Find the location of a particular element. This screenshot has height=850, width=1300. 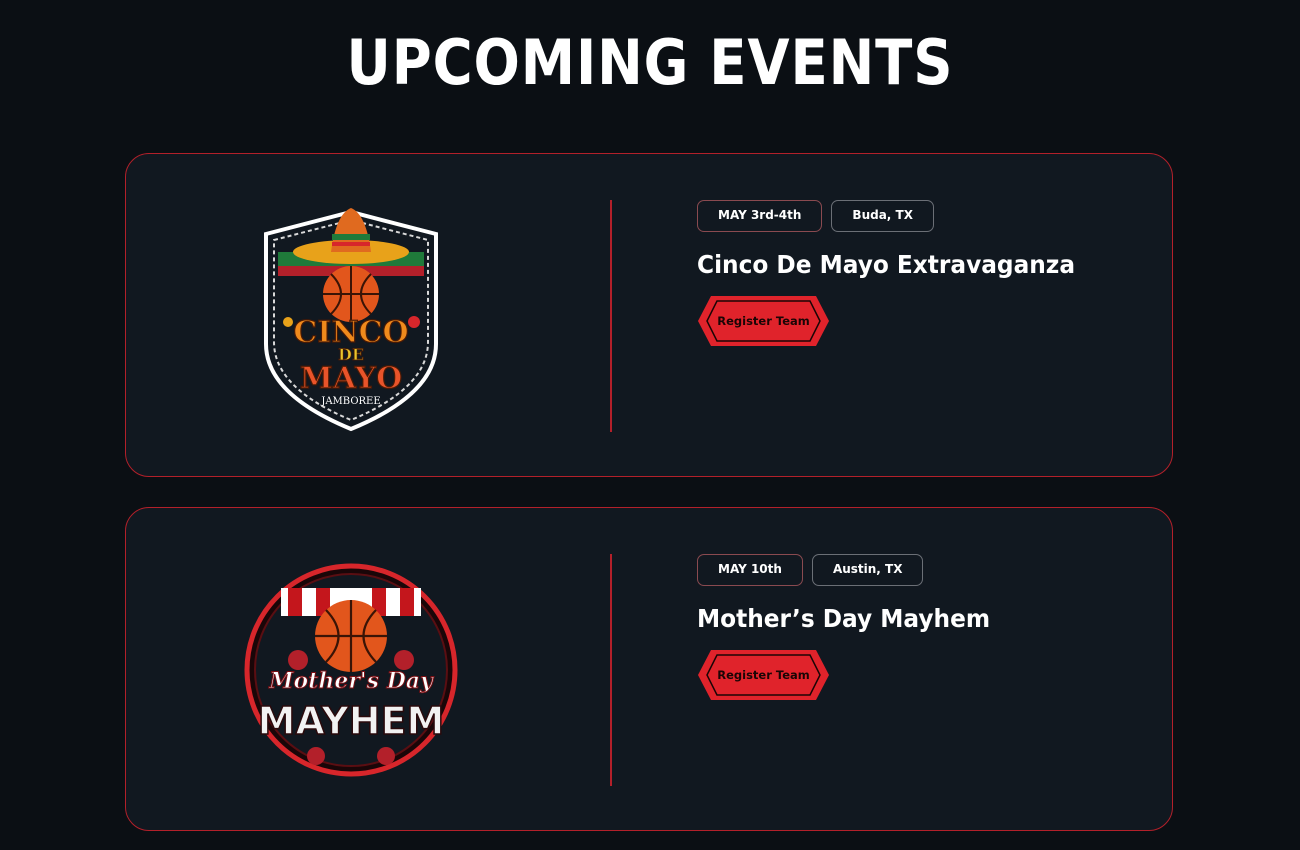

event-location-badge: Buda, TX is located at coordinates (882, 216).